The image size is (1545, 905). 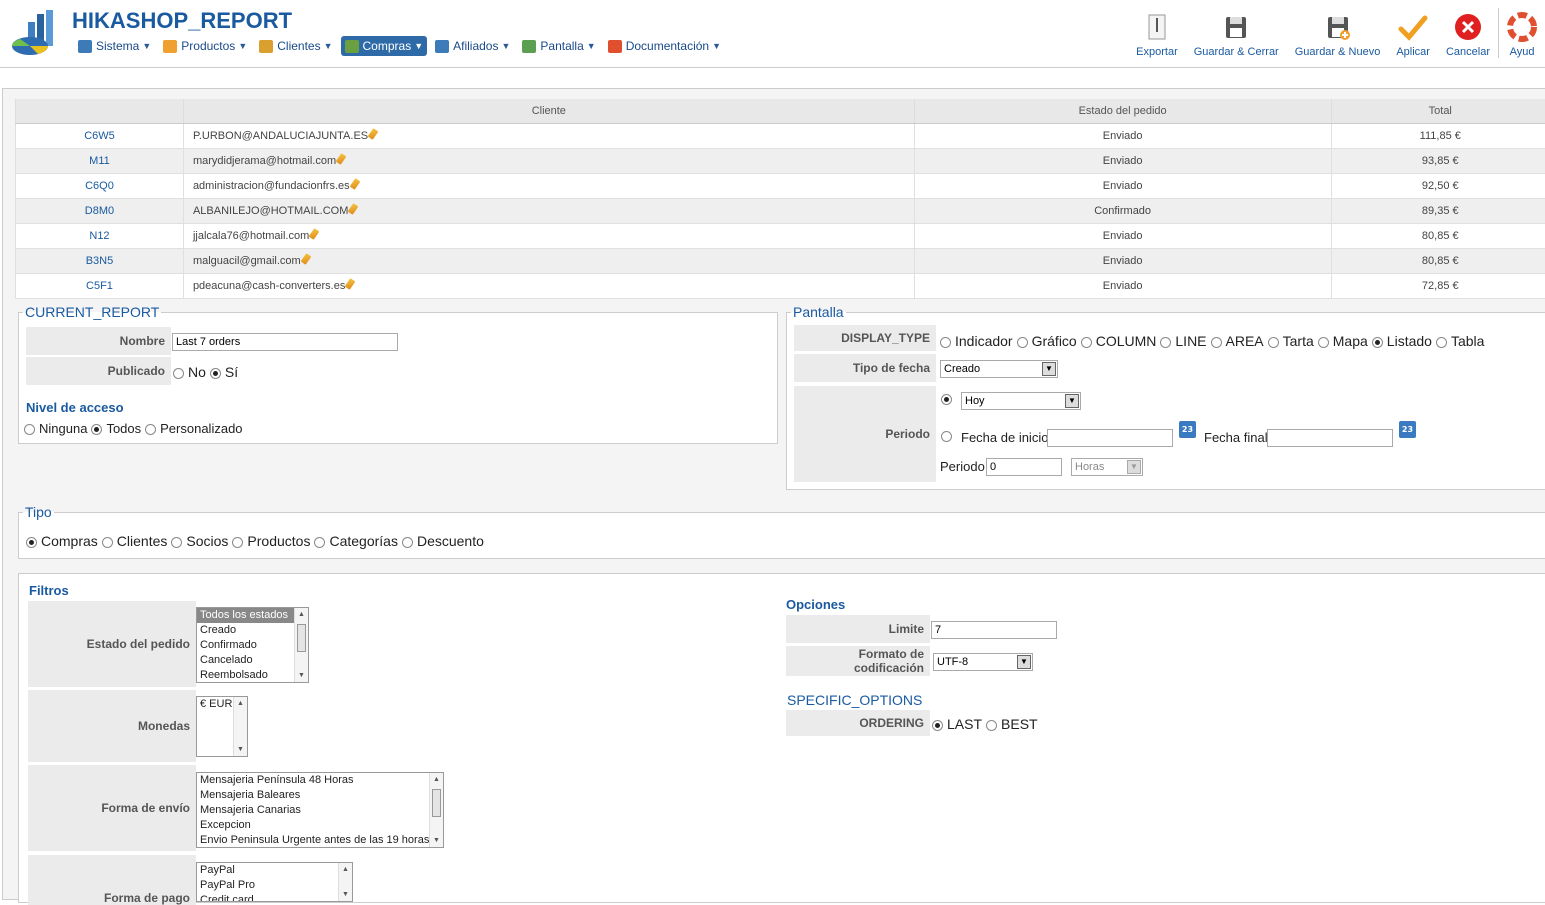 What do you see at coordinates (274, 885) in the screenshot?
I see `listbox-option: PayPal Pro` at bounding box center [274, 885].